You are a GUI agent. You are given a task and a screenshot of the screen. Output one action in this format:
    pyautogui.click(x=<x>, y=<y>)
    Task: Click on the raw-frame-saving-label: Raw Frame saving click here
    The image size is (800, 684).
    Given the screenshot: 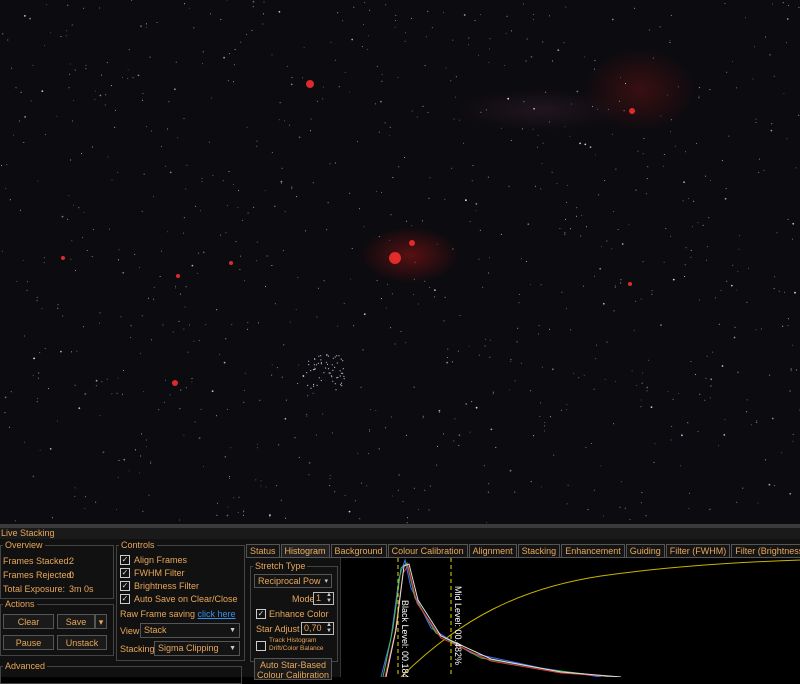 What is the action you would take?
    pyautogui.click(x=178, y=614)
    